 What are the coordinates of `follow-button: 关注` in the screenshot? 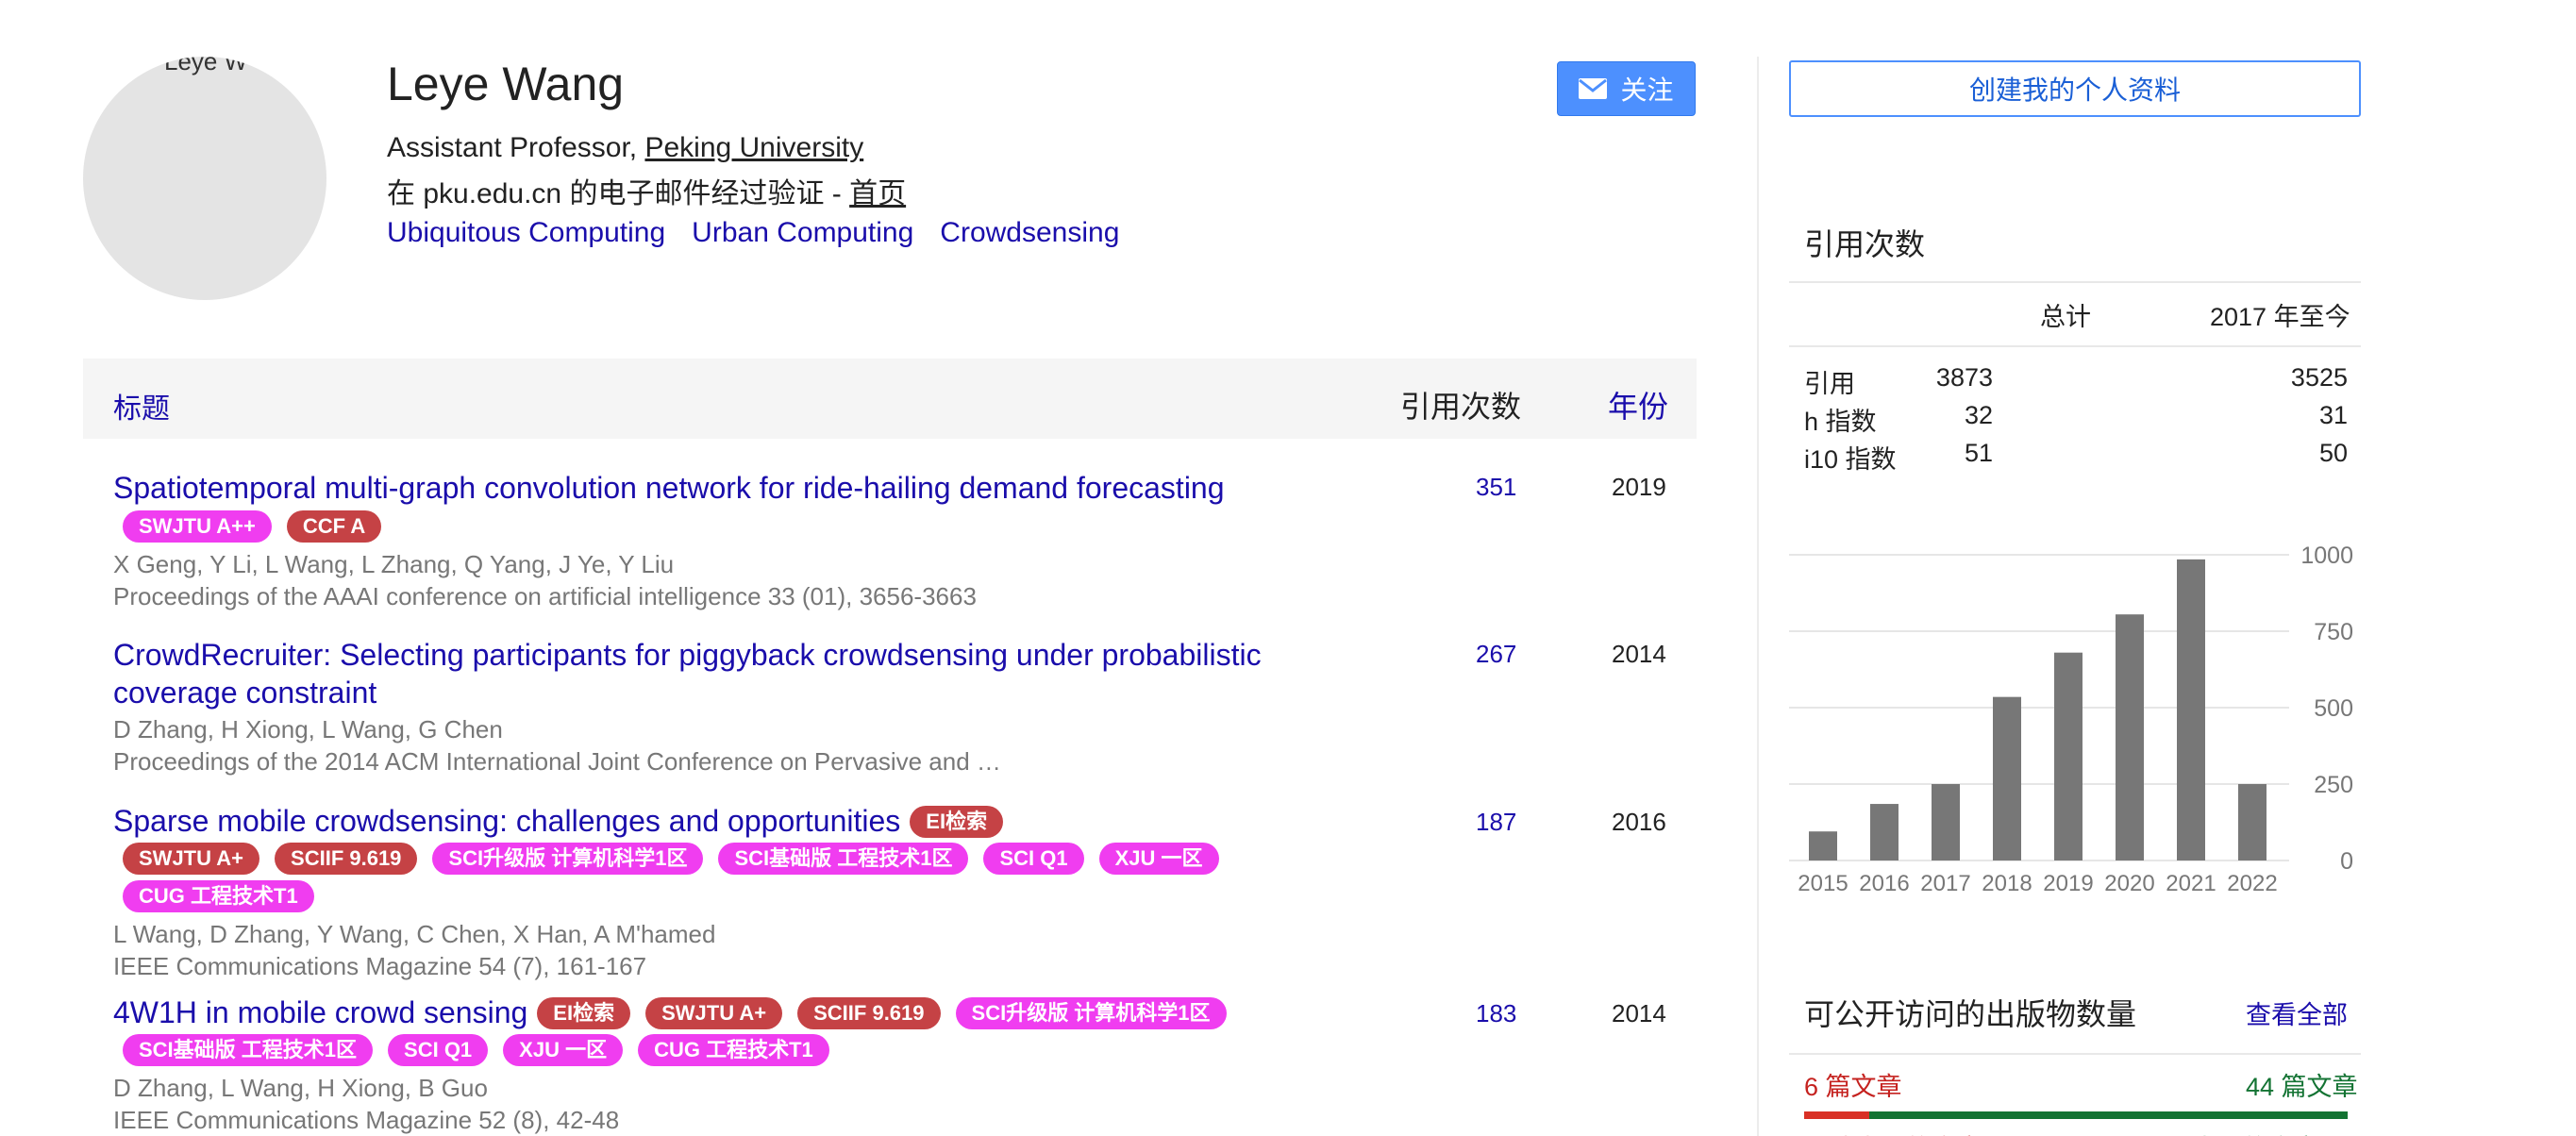 It's located at (1626, 88).